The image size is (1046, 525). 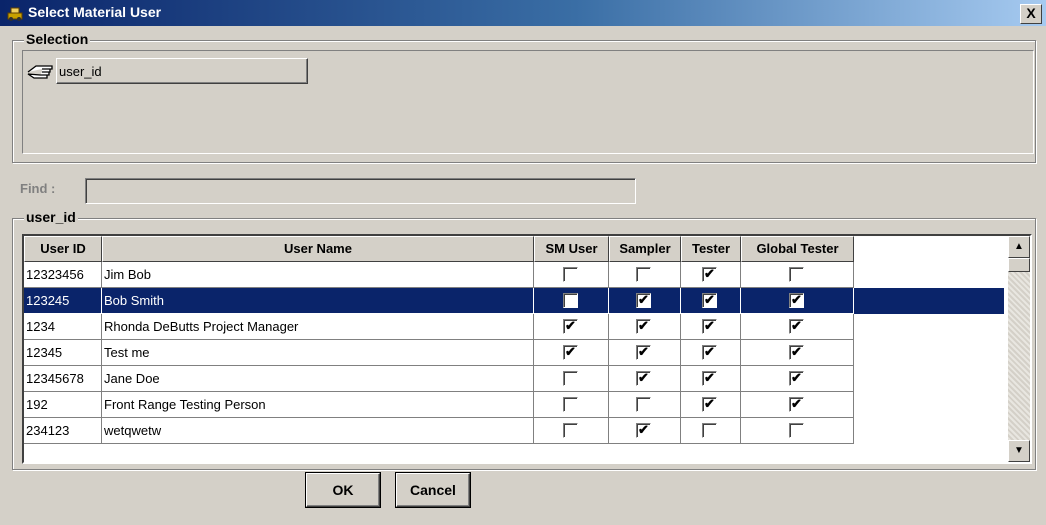 I want to click on tester-checkbox-cell, so click(x=711, y=431).